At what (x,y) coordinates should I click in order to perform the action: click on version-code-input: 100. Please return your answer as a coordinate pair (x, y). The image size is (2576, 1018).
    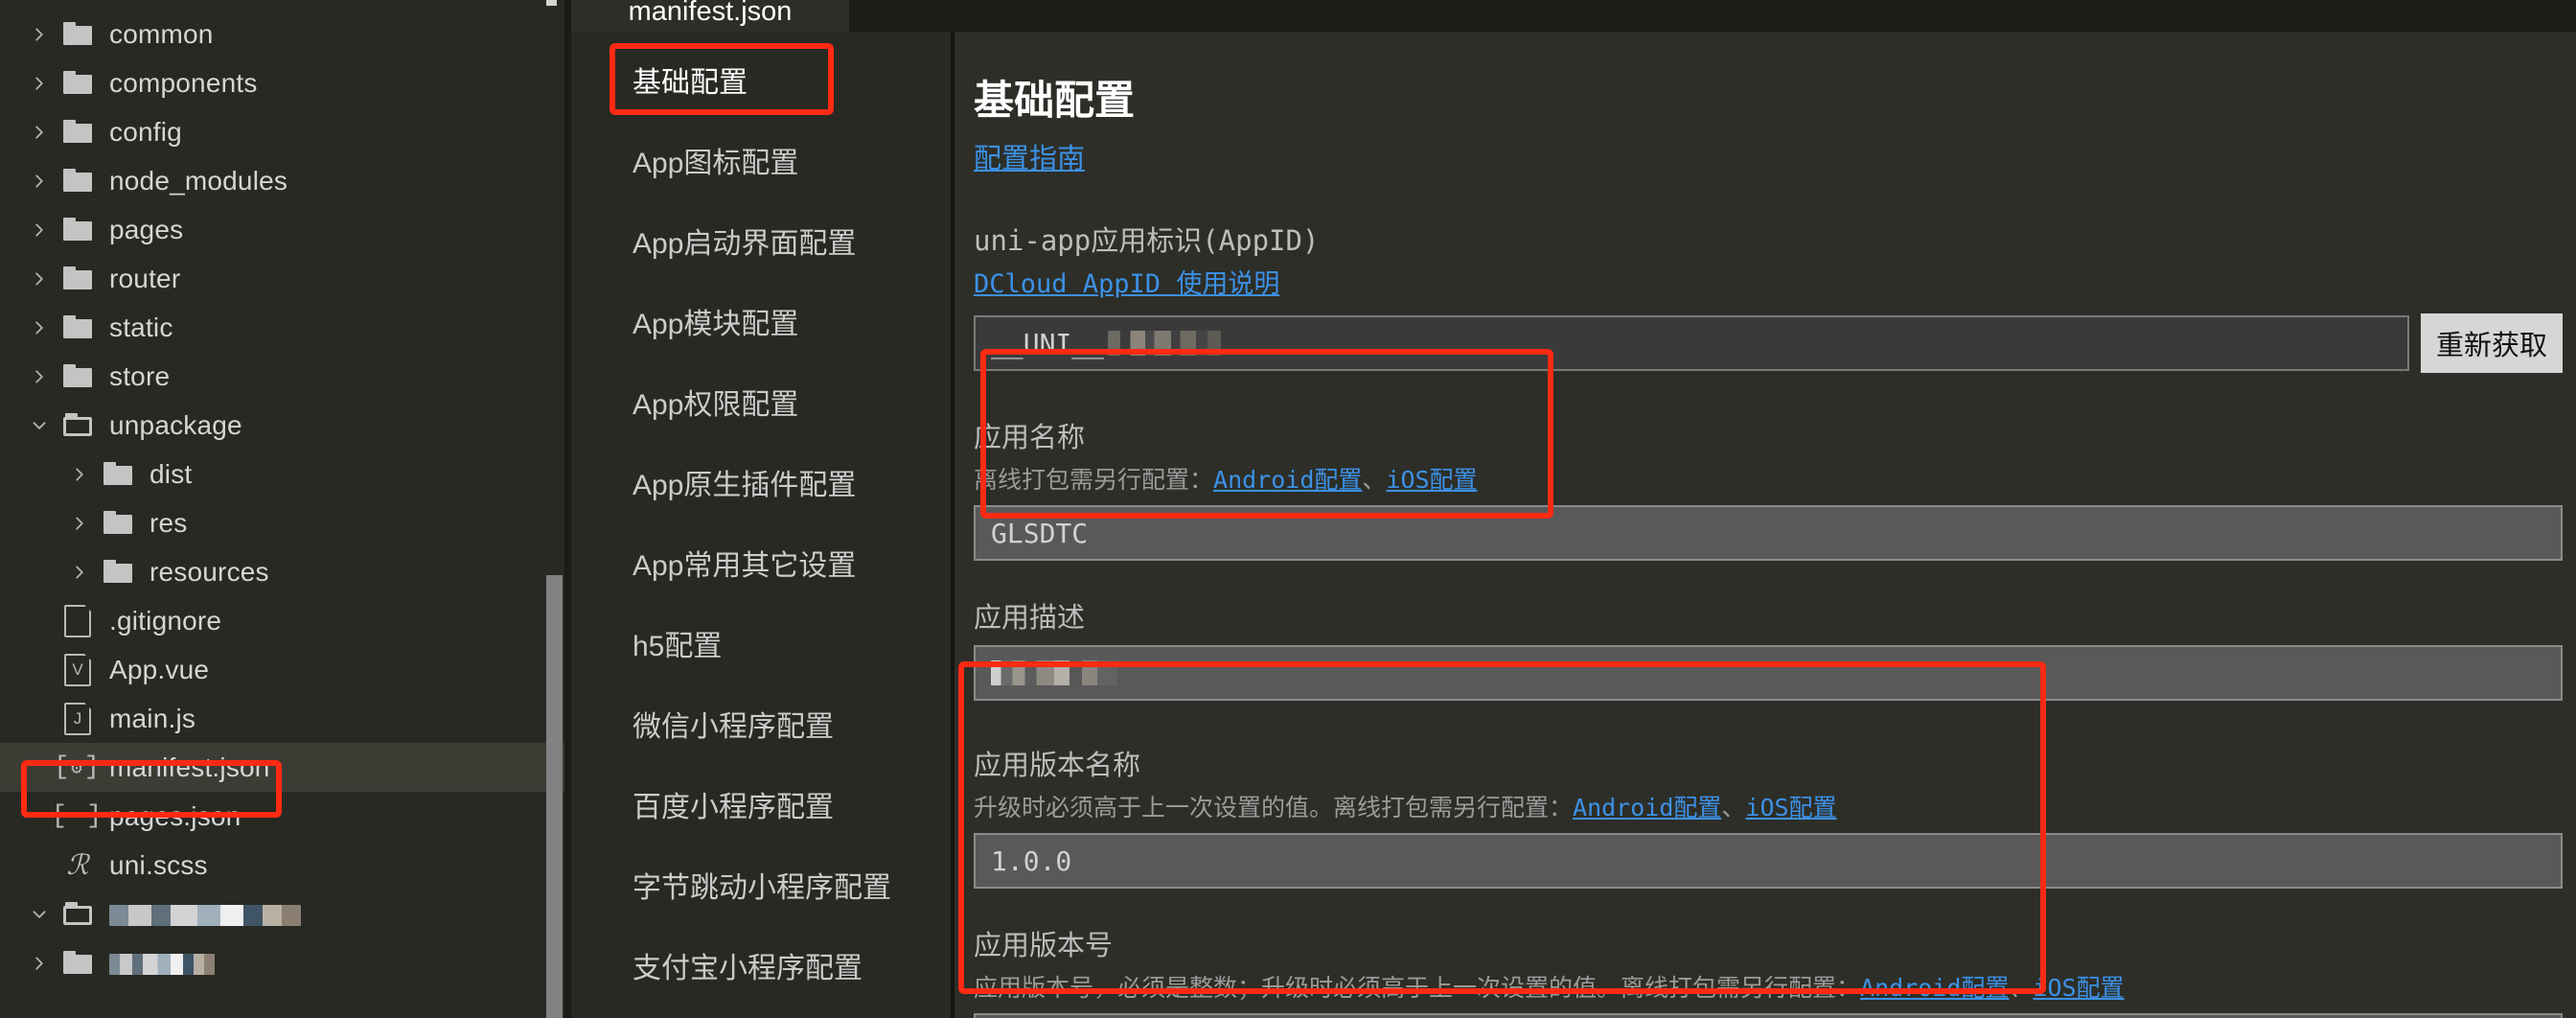
    Looking at the image, I should click on (1768, 1015).